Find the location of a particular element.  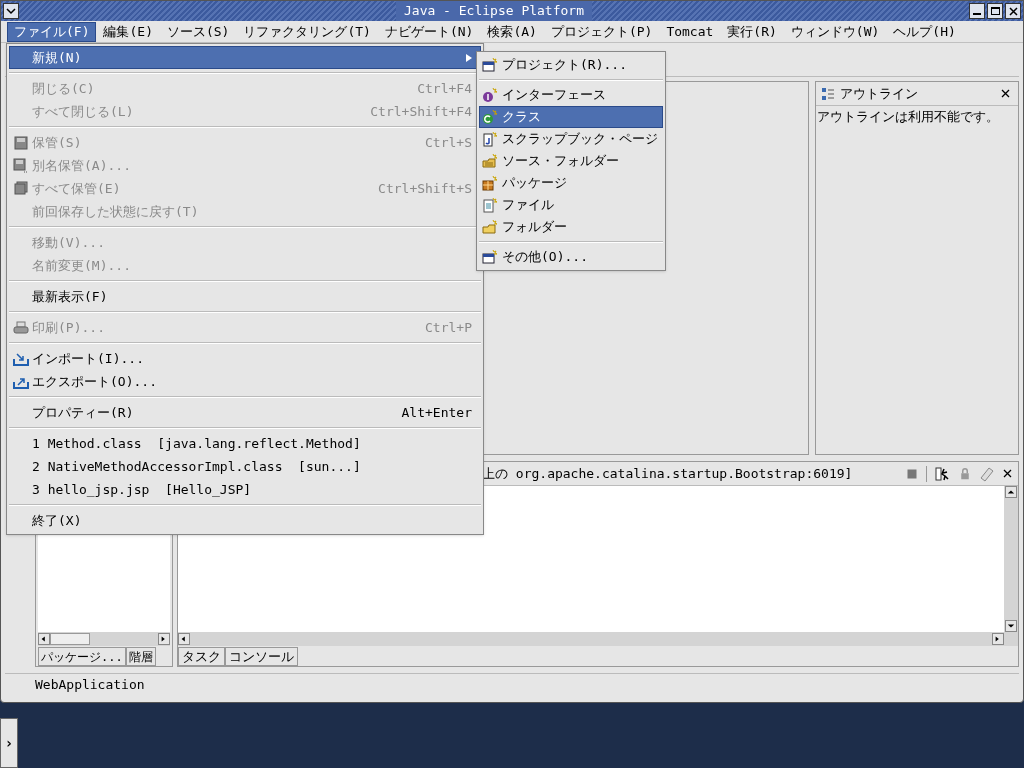

scroll-thumb is located at coordinates (70, 639).